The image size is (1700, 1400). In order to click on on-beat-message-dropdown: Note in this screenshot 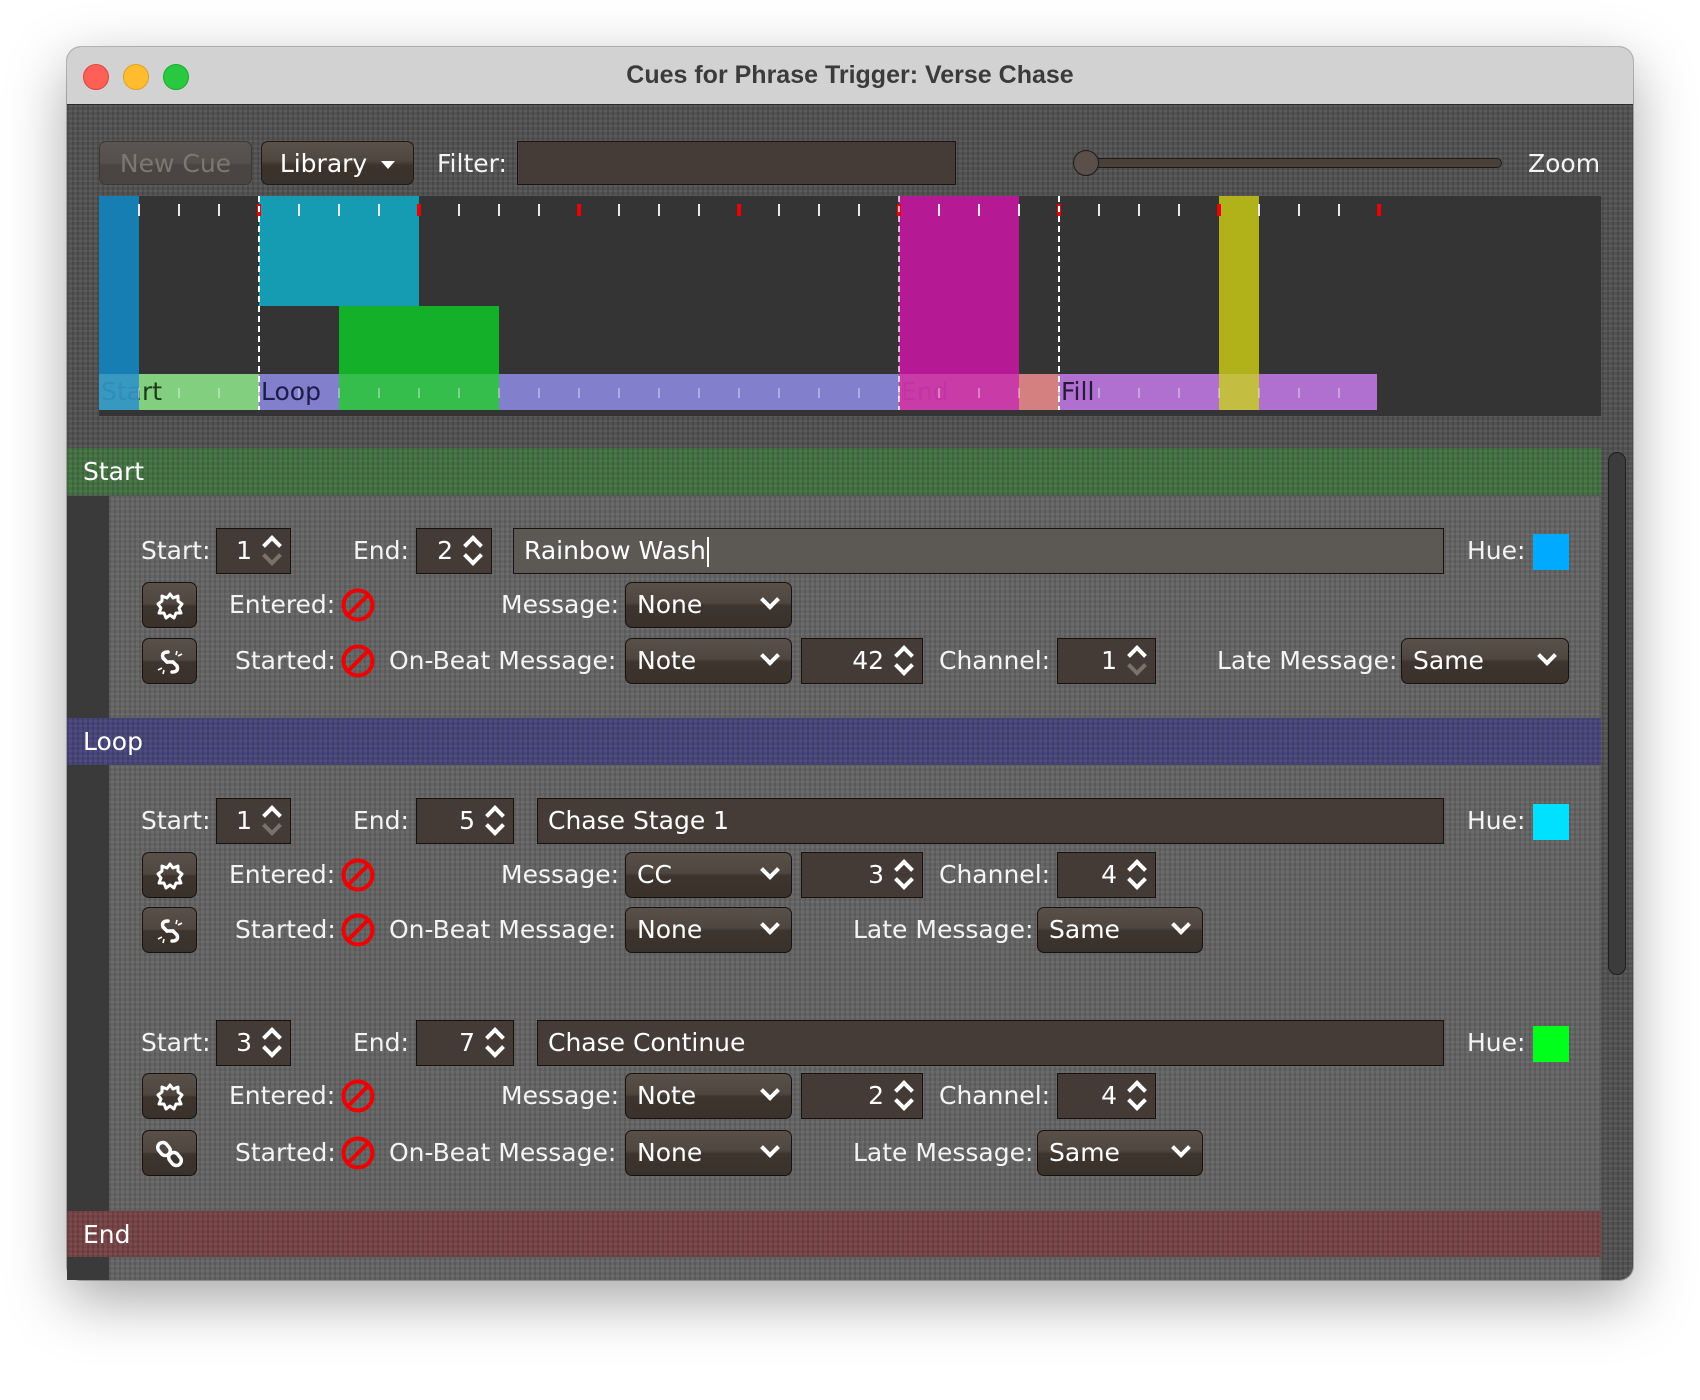, I will do `click(708, 661)`.